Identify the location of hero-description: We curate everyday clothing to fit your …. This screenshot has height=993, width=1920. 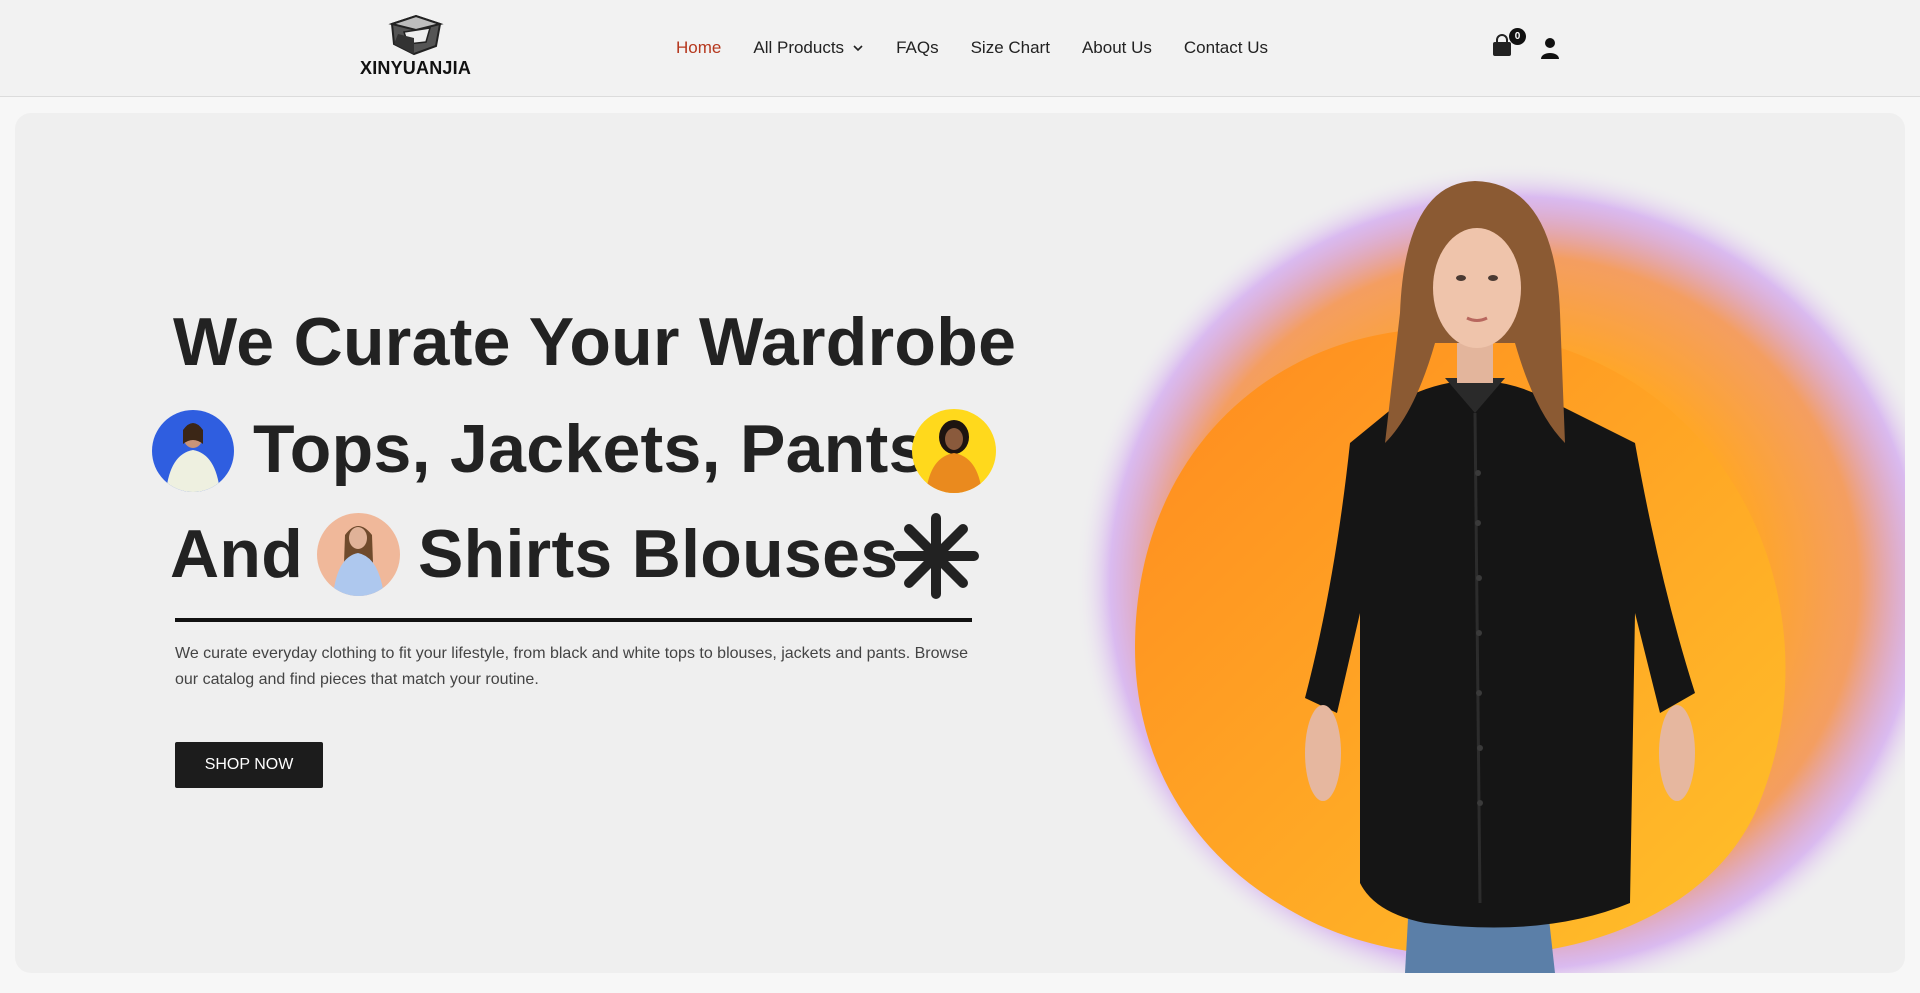
(571, 666).